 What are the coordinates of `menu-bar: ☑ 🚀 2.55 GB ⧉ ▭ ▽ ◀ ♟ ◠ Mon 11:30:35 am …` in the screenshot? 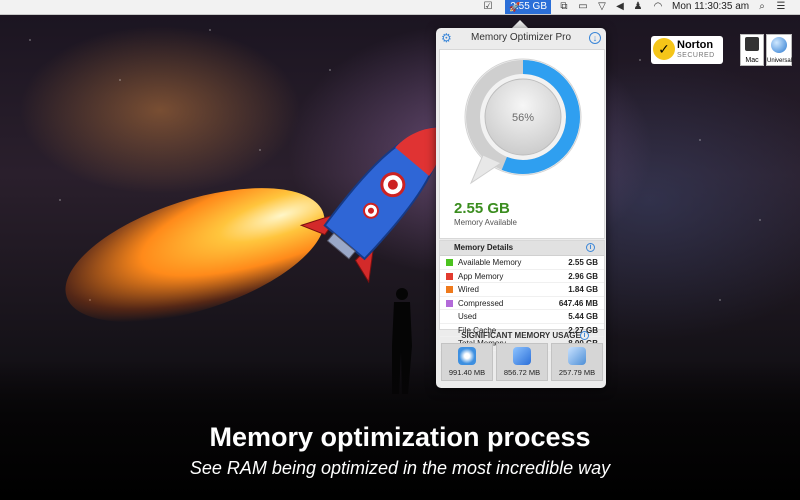 It's located at (400, 7).